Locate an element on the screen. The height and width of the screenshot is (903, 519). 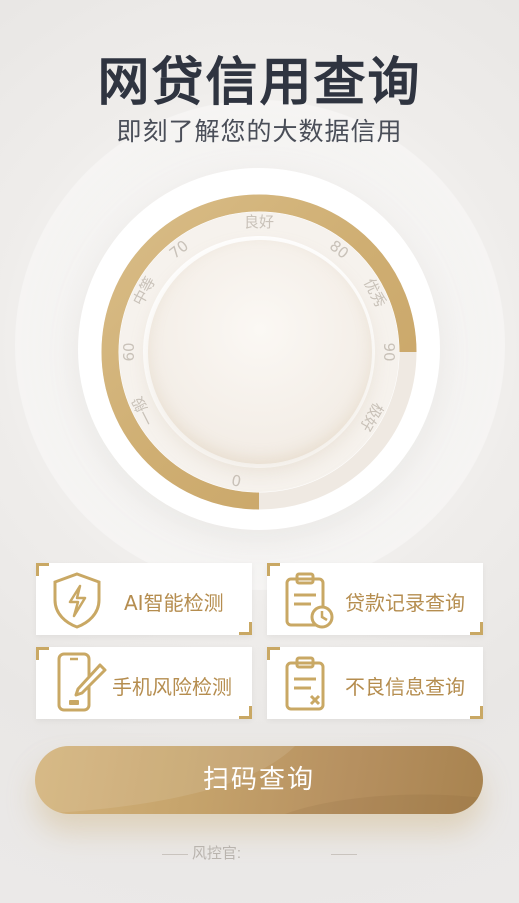
card-label: 手机风险检测 is located at coordinates (172, 687).